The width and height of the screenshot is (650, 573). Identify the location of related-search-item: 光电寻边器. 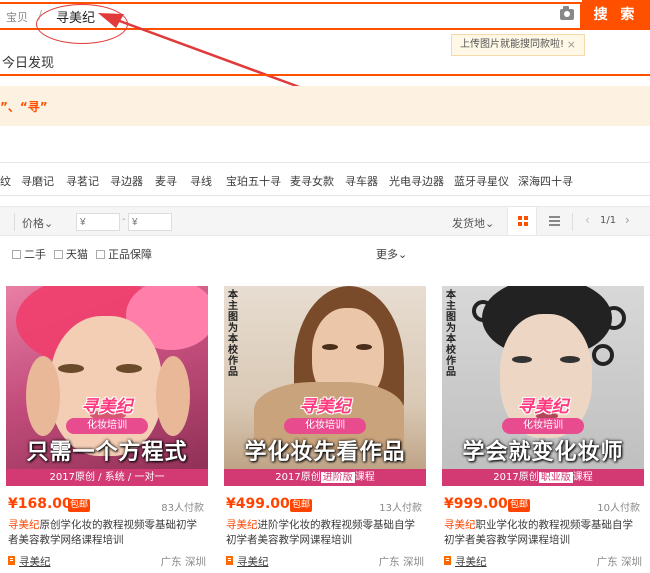
(416, 181).